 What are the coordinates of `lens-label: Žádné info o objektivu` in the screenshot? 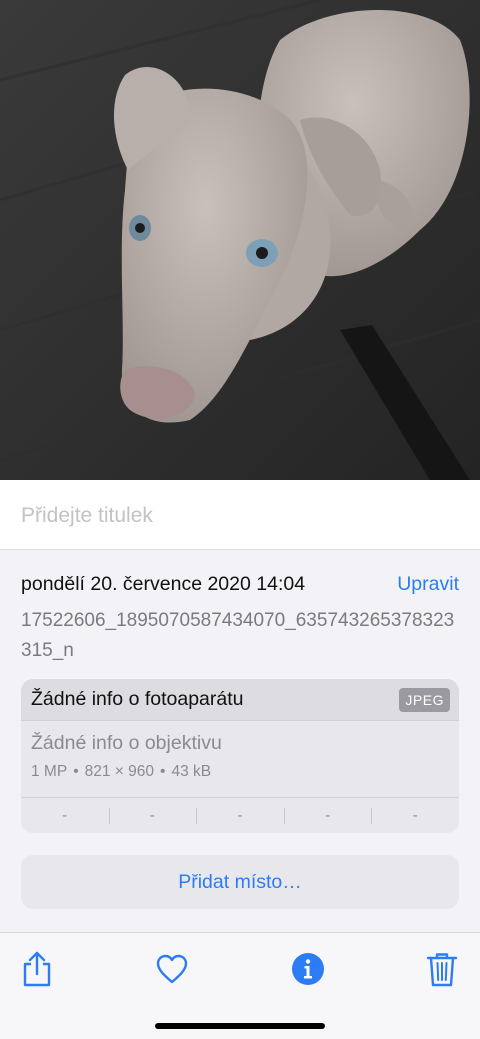 It's located at (126, 743).